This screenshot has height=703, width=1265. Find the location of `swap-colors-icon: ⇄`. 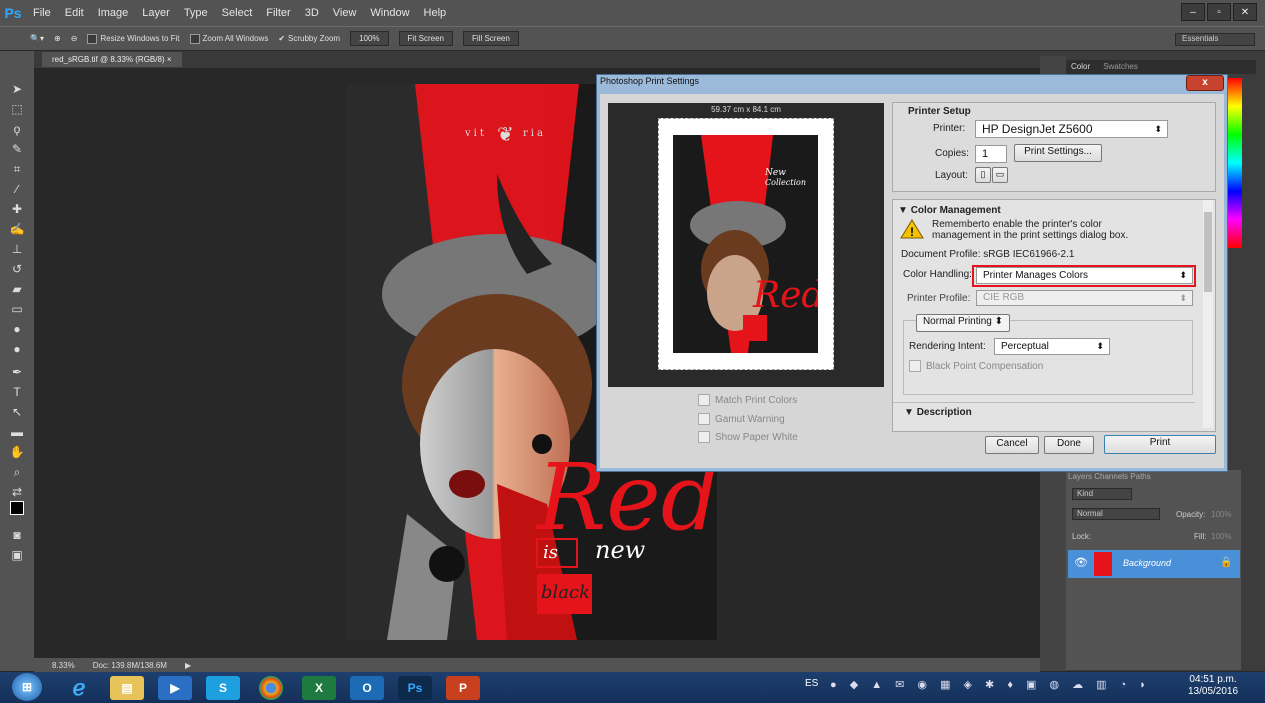

swap-colors-icon: ⇄ is located at coordinates (17, 492).